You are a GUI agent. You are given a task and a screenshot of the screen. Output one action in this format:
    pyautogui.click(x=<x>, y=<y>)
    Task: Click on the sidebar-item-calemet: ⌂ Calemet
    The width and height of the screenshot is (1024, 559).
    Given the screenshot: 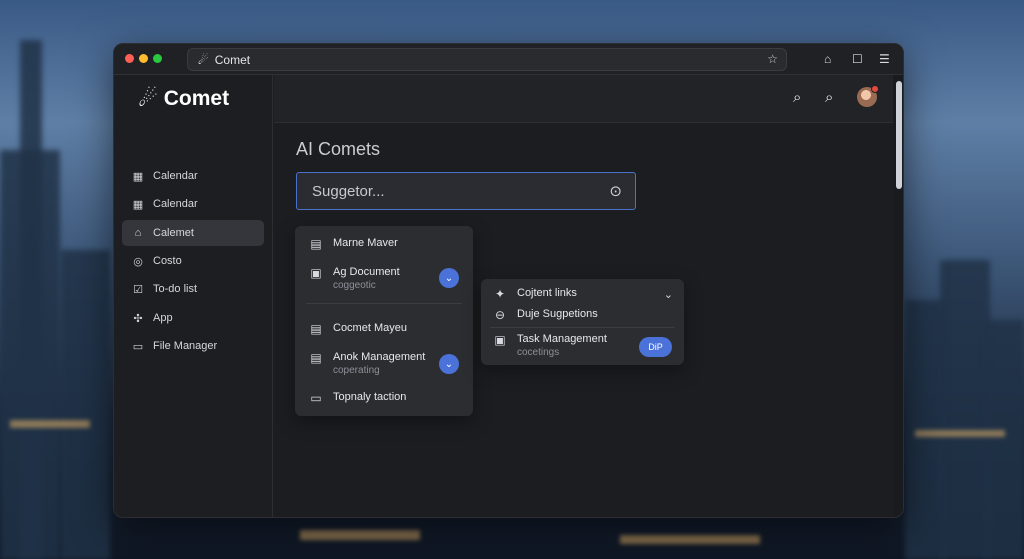 What is the action you would take?
    pyautogui.click(x=193, y=233)
    